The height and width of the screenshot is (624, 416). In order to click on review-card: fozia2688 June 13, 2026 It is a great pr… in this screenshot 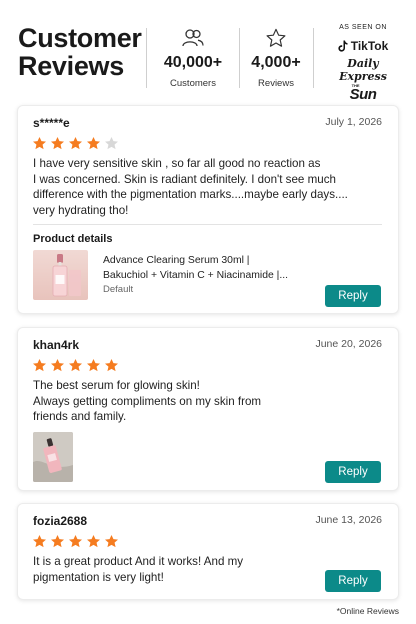, I will do `click(208, 551)`.